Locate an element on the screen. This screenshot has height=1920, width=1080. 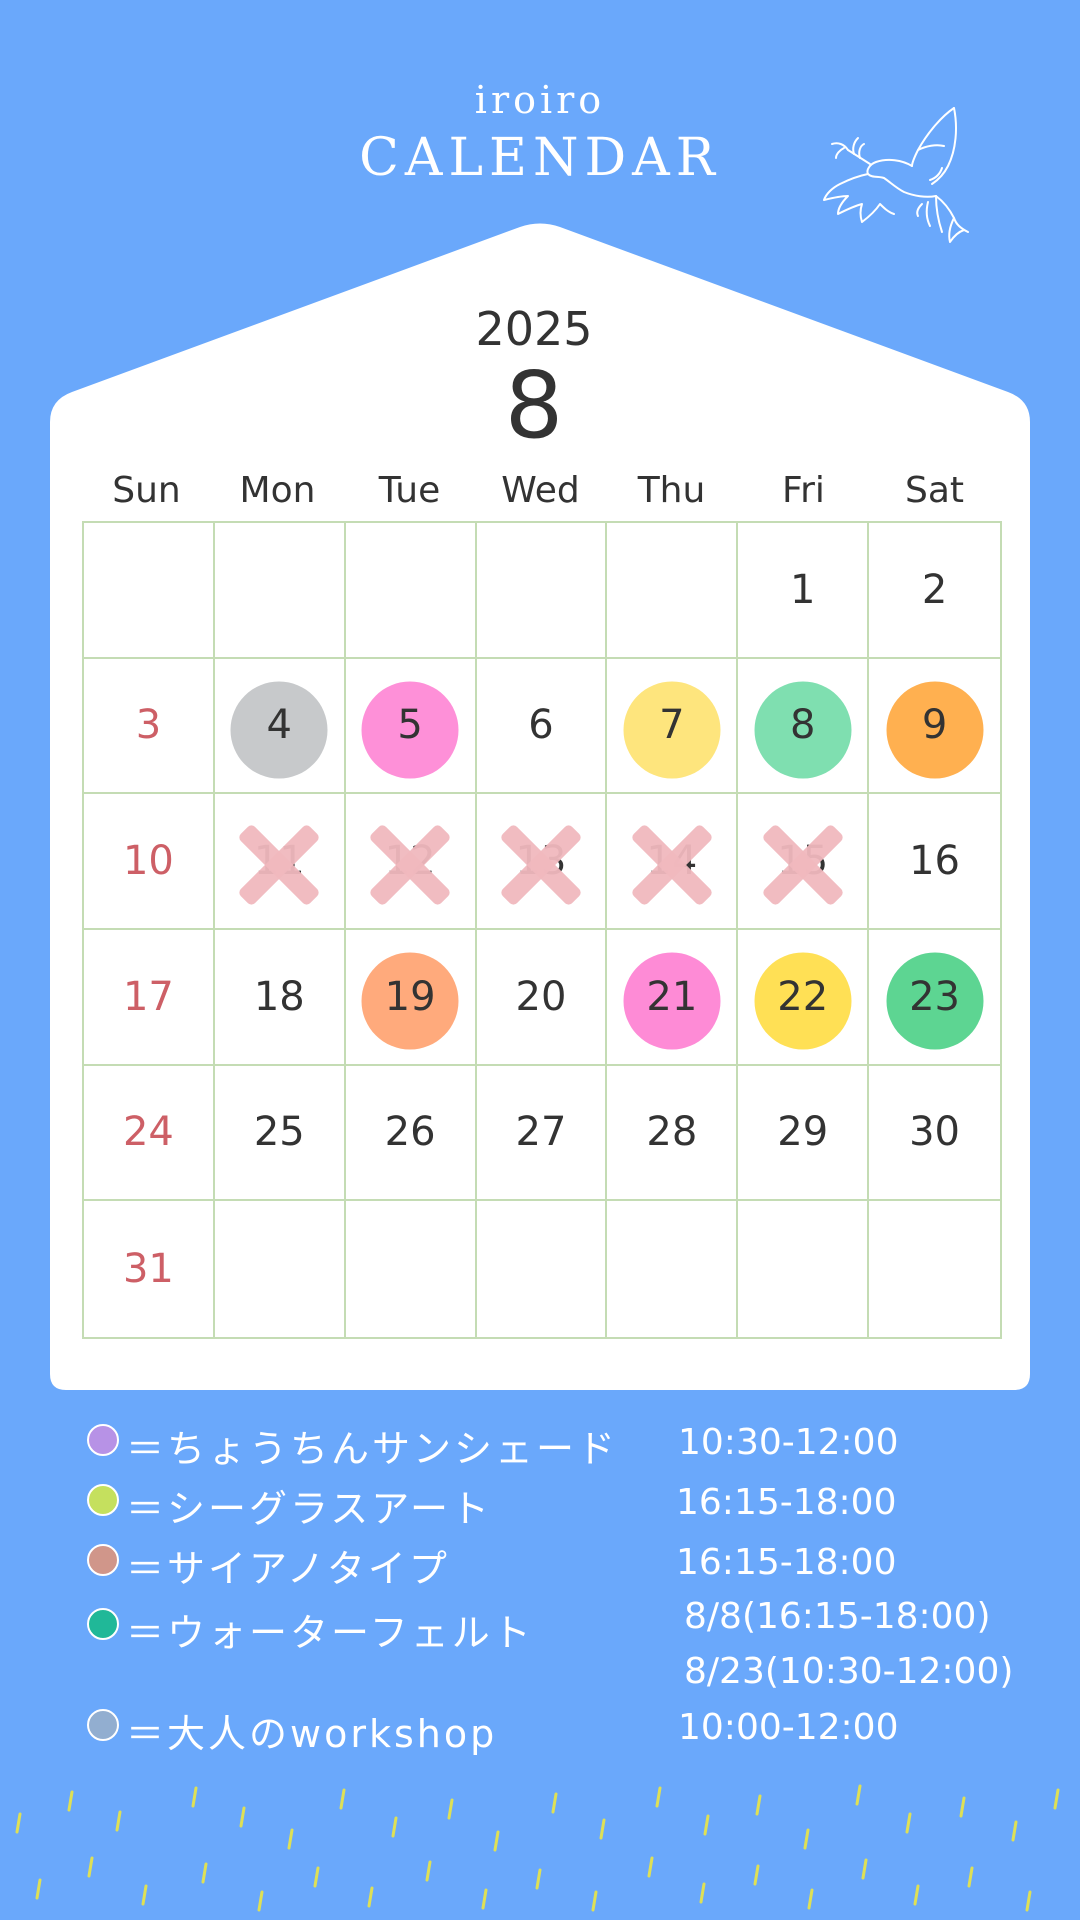
day-cell: 18 is located at coordinates (280, 998).